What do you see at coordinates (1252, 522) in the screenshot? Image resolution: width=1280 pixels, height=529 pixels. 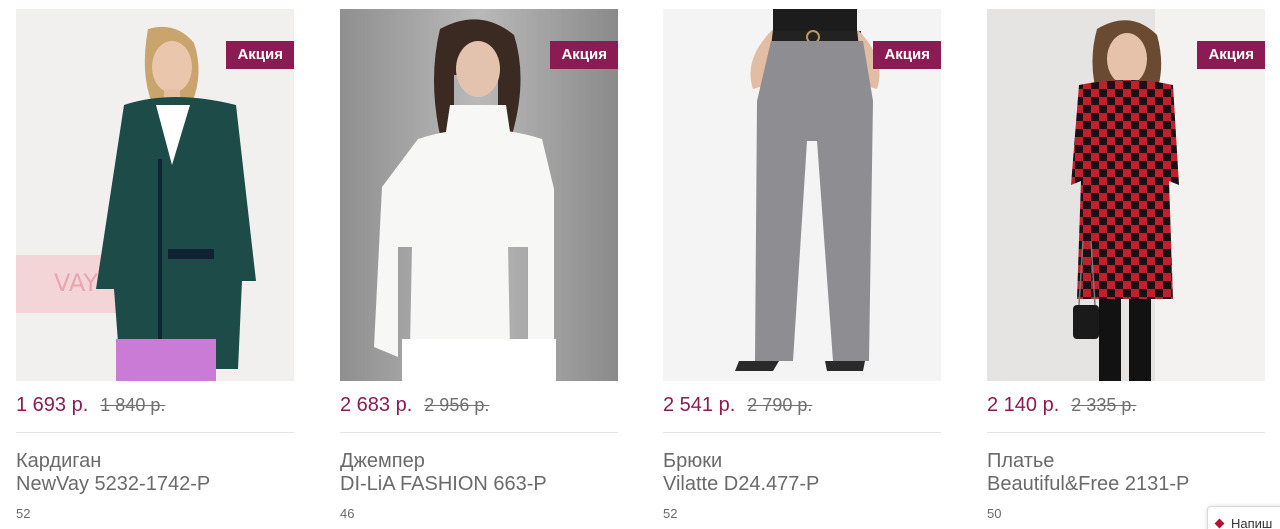 I see `chat-widget-label: Напиш` at bounding box center [1252, 522].